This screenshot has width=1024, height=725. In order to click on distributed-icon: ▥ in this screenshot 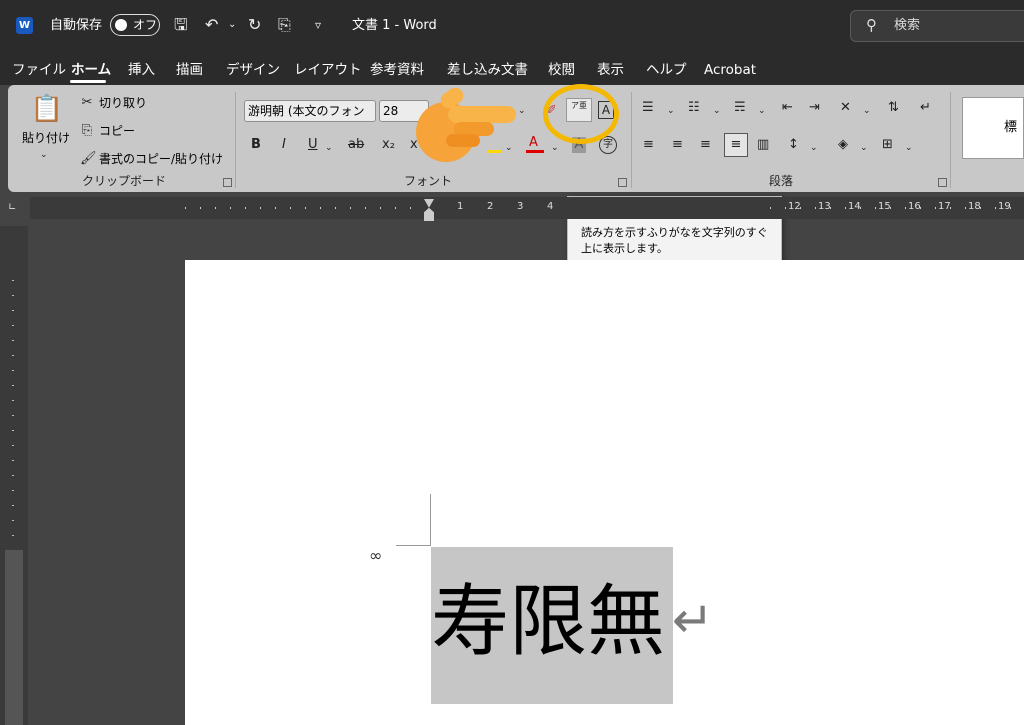, I will do `click(763, 145)`.